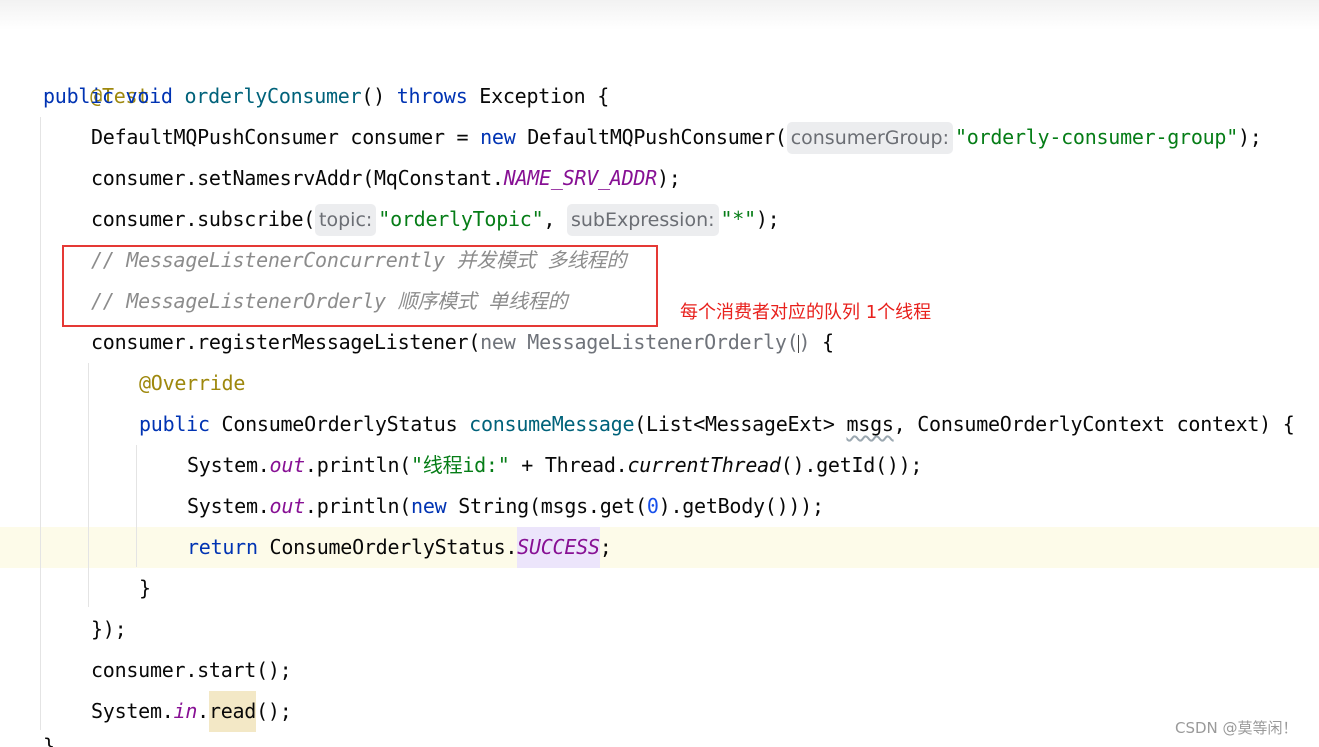  I want to click on number-literal: 0, so click(652, 506).